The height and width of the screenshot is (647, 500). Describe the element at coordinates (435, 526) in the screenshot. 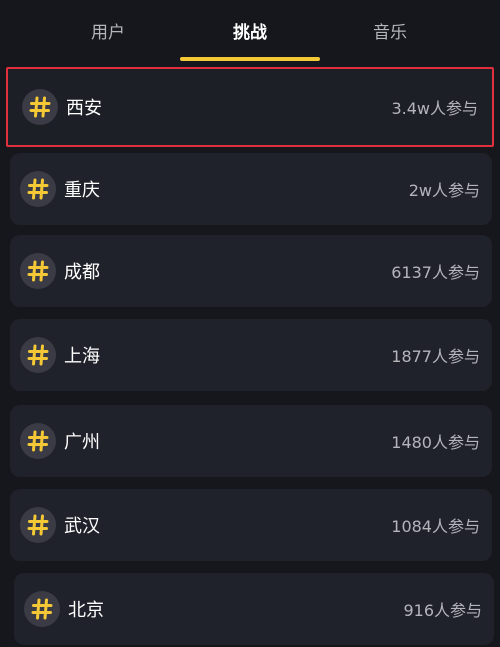

I see `participant-count: 1084人参与` at that location.